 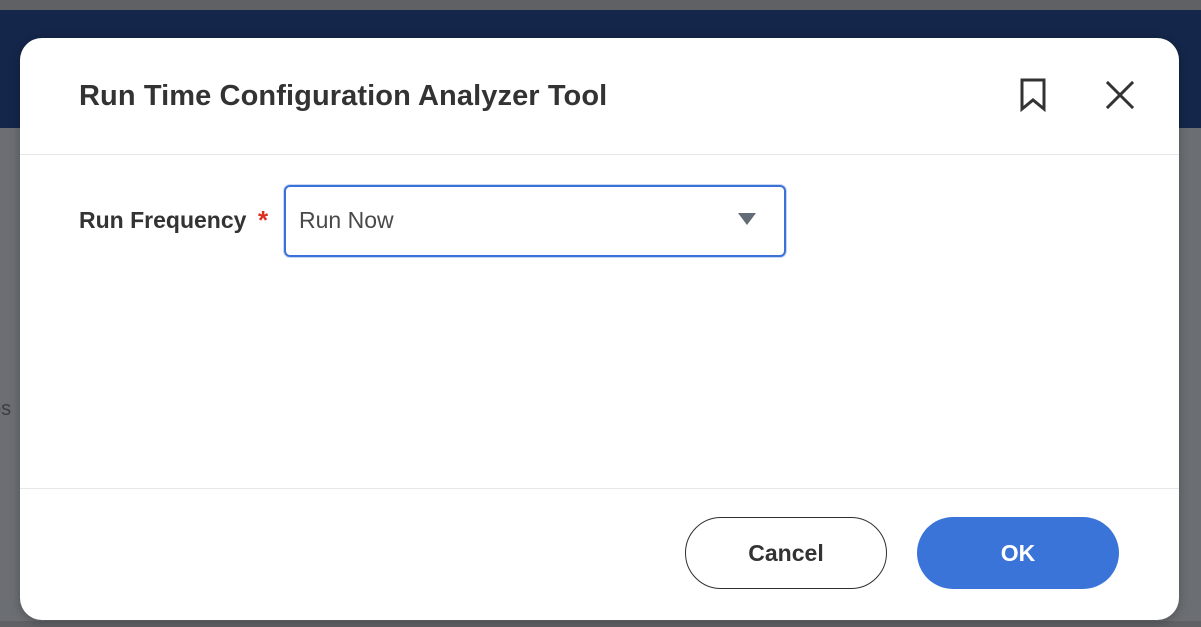 What do you see at coordinates (786, 553) in the screenshot?
I see `cancel-button: Cancel` at bounding box center [786, 553].